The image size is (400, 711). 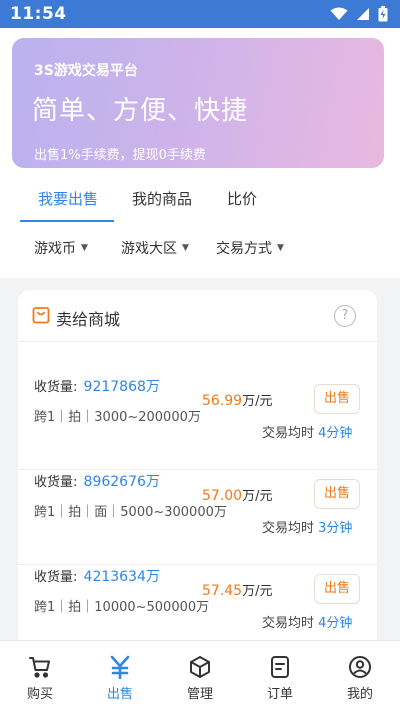 I want to click on user-icon, so click(x=360, y=667).